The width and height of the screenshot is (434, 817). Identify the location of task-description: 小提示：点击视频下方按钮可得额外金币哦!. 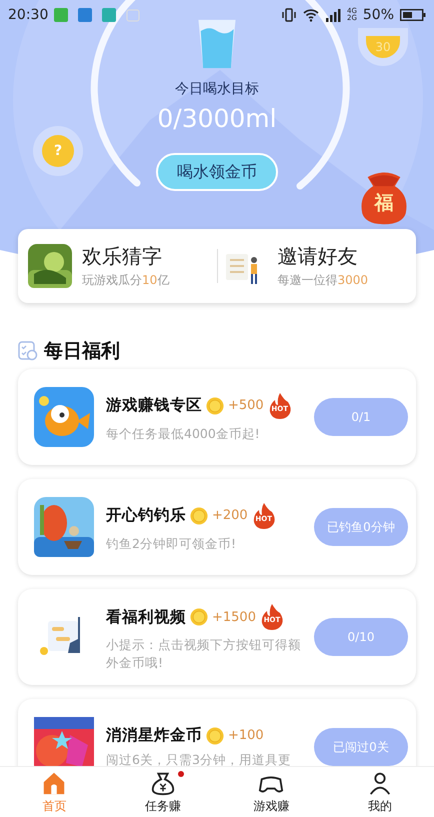
(204, 653).